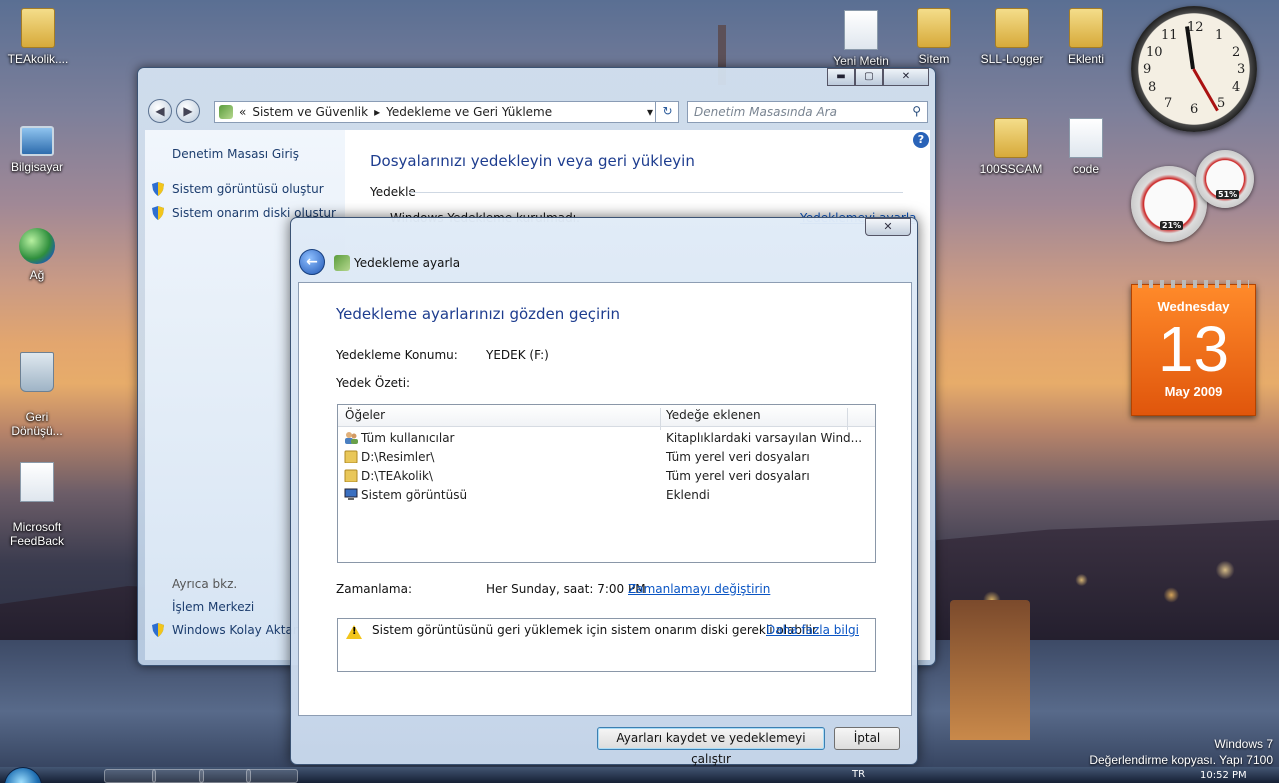 The width and height of the screenshot is (1279, 783). I want to click on table-row: Sistem görüntüsü Eklendi, so click(606, 495).